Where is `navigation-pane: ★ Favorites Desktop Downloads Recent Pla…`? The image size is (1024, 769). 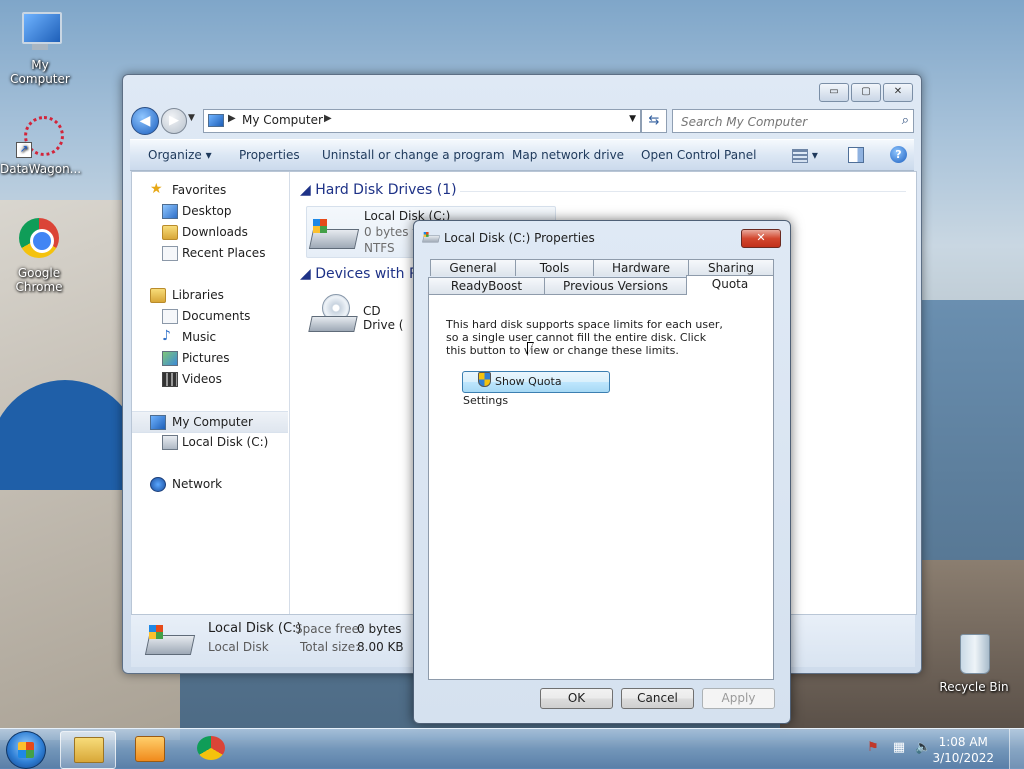
navigation-pane: ★ Favorites Desktop Downloads Recent Pla… is located at coordinates (211, 393).